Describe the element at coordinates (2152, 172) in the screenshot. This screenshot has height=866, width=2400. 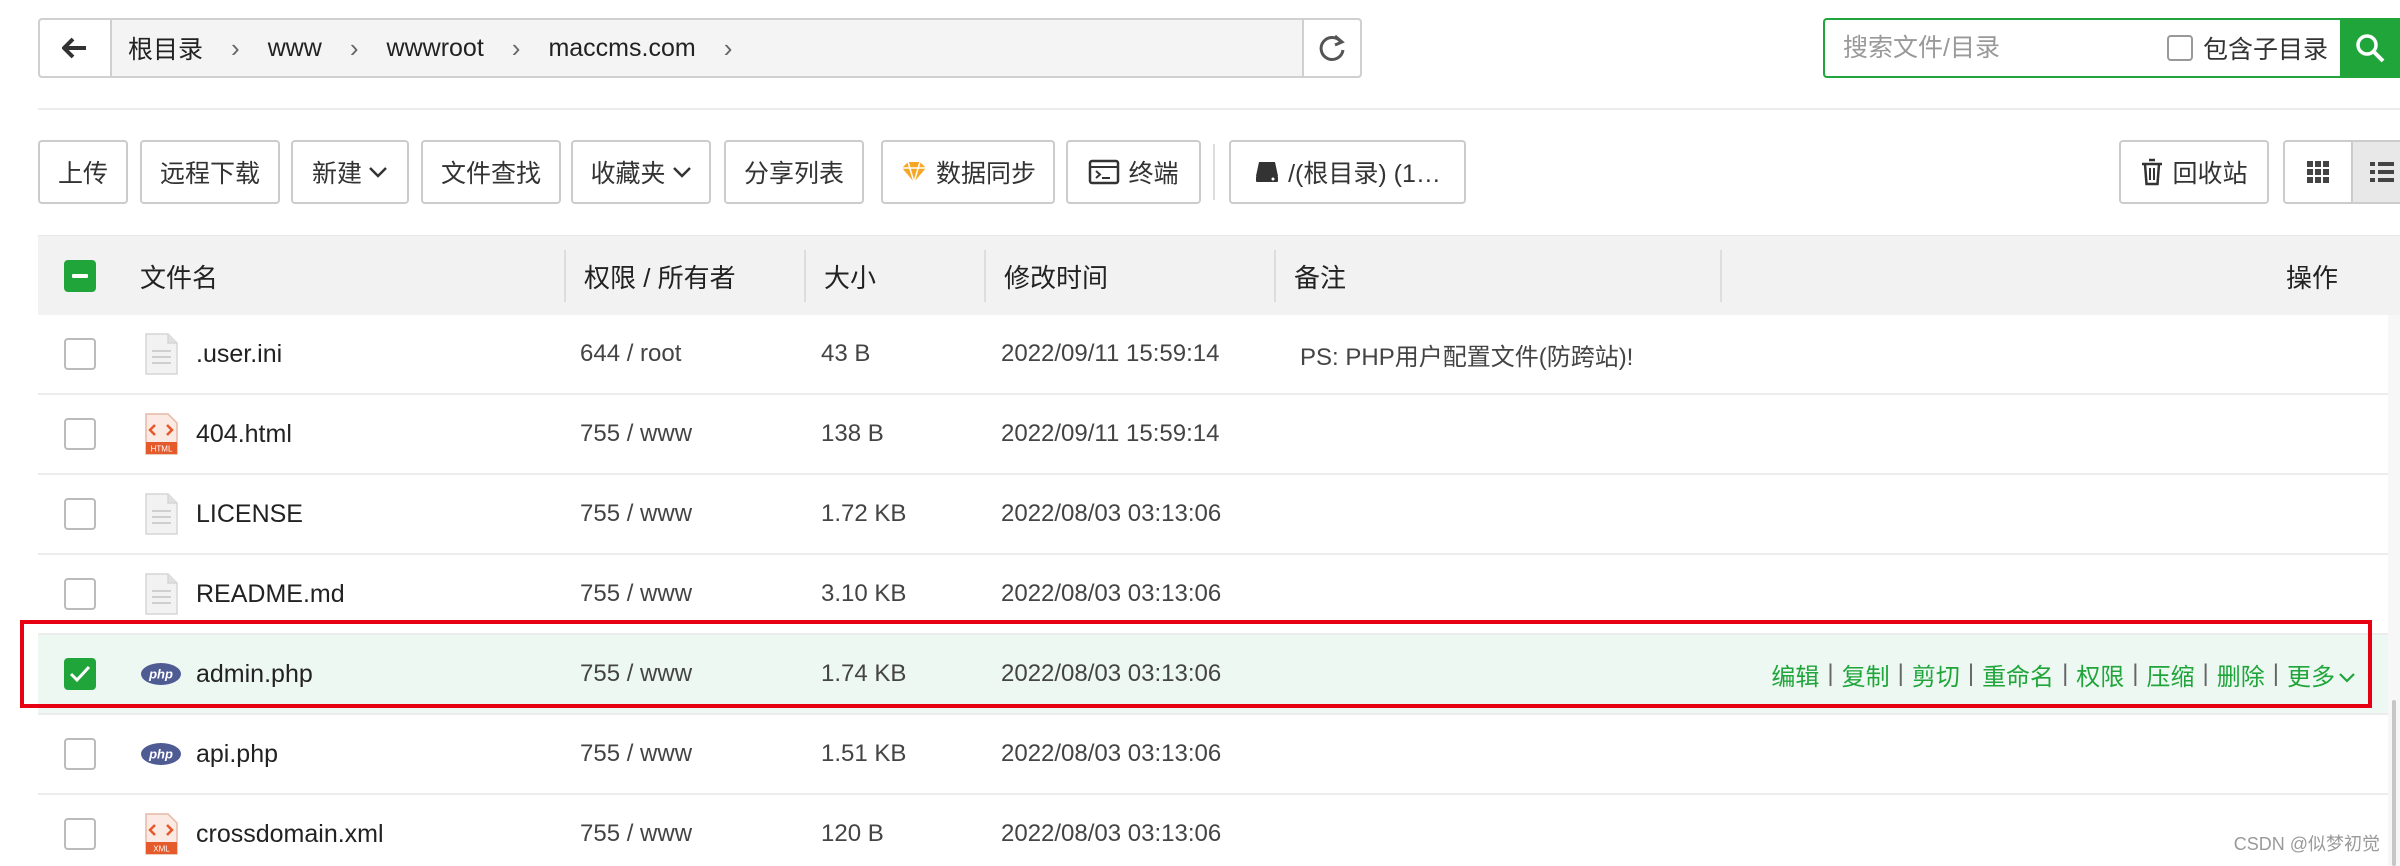
I see `trash-icon` at that location.